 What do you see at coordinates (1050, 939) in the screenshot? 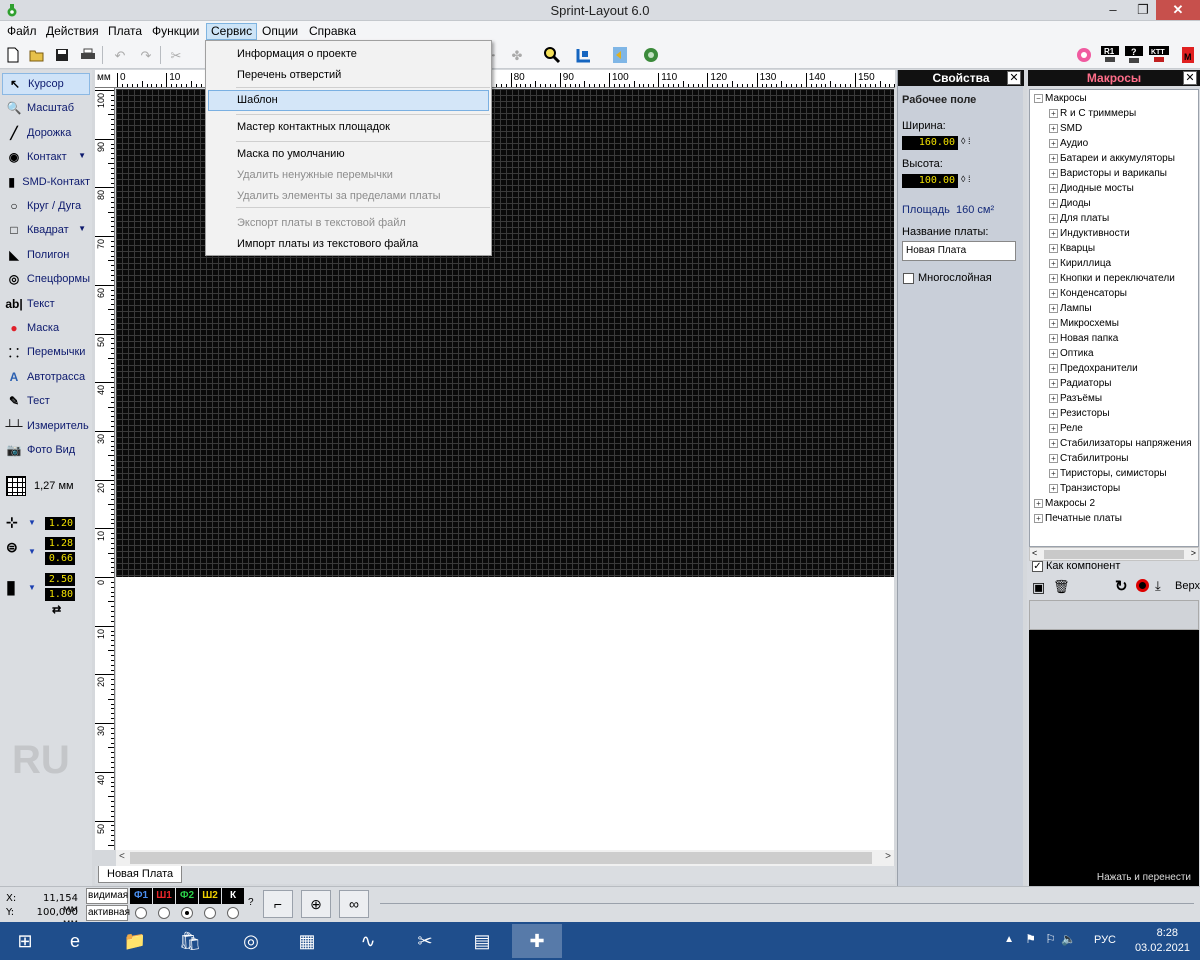
I see `tray-flag-icon: ⚐` at bounding box center [1050, 939].